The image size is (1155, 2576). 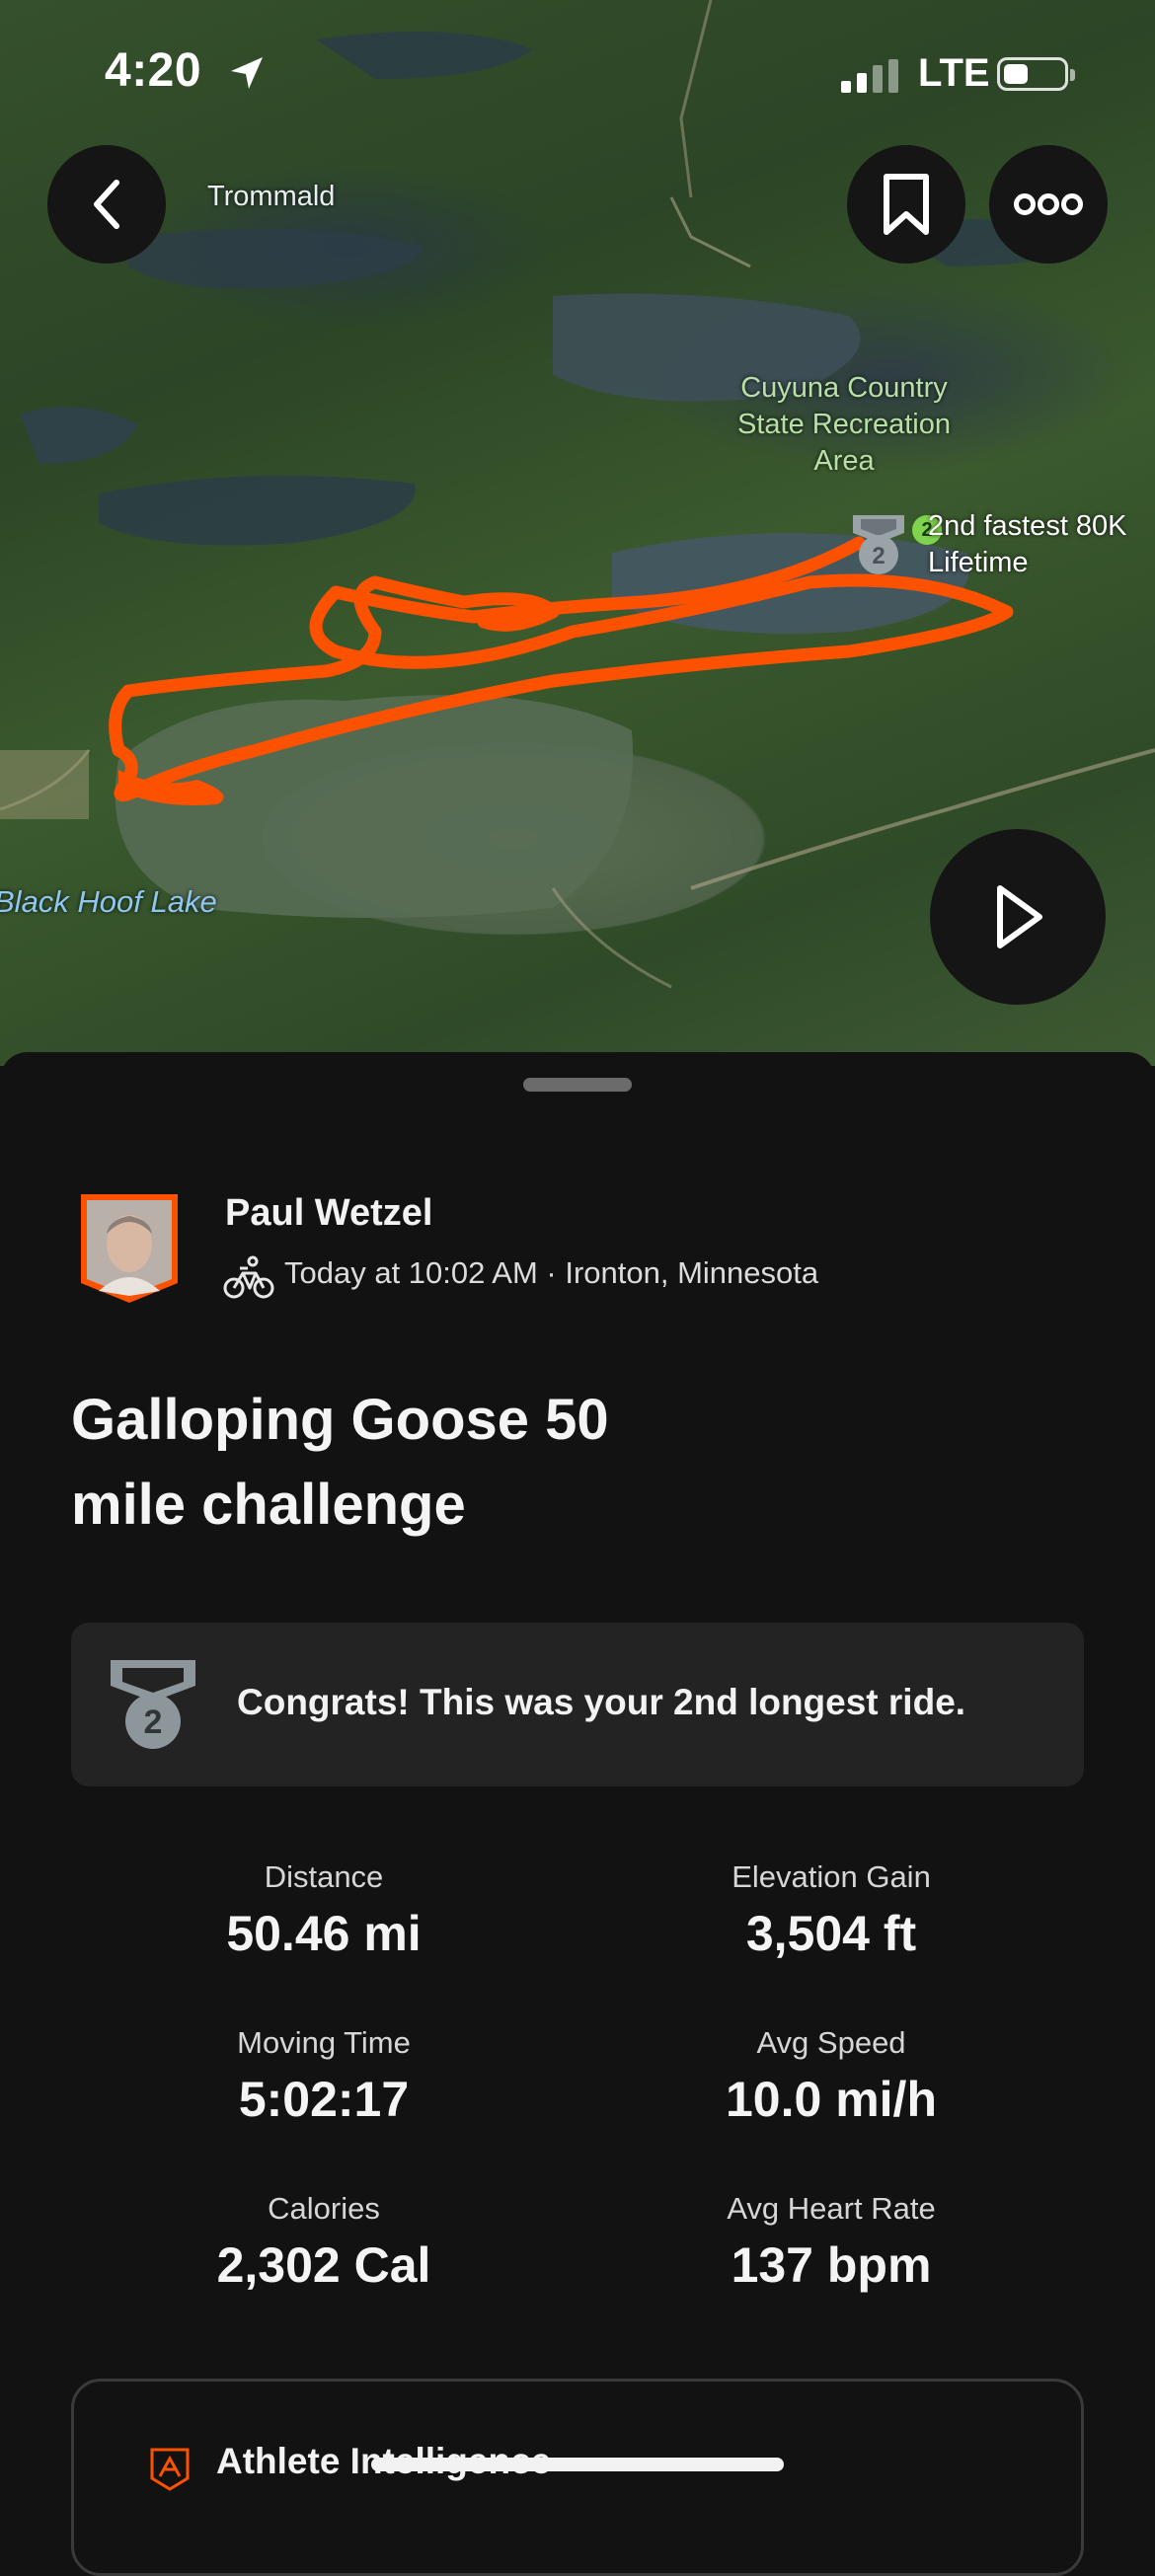 I want to click on activity-meta: Today at 10:02 AM · Ironton, Minnesota, so click(x=551, y=1272).